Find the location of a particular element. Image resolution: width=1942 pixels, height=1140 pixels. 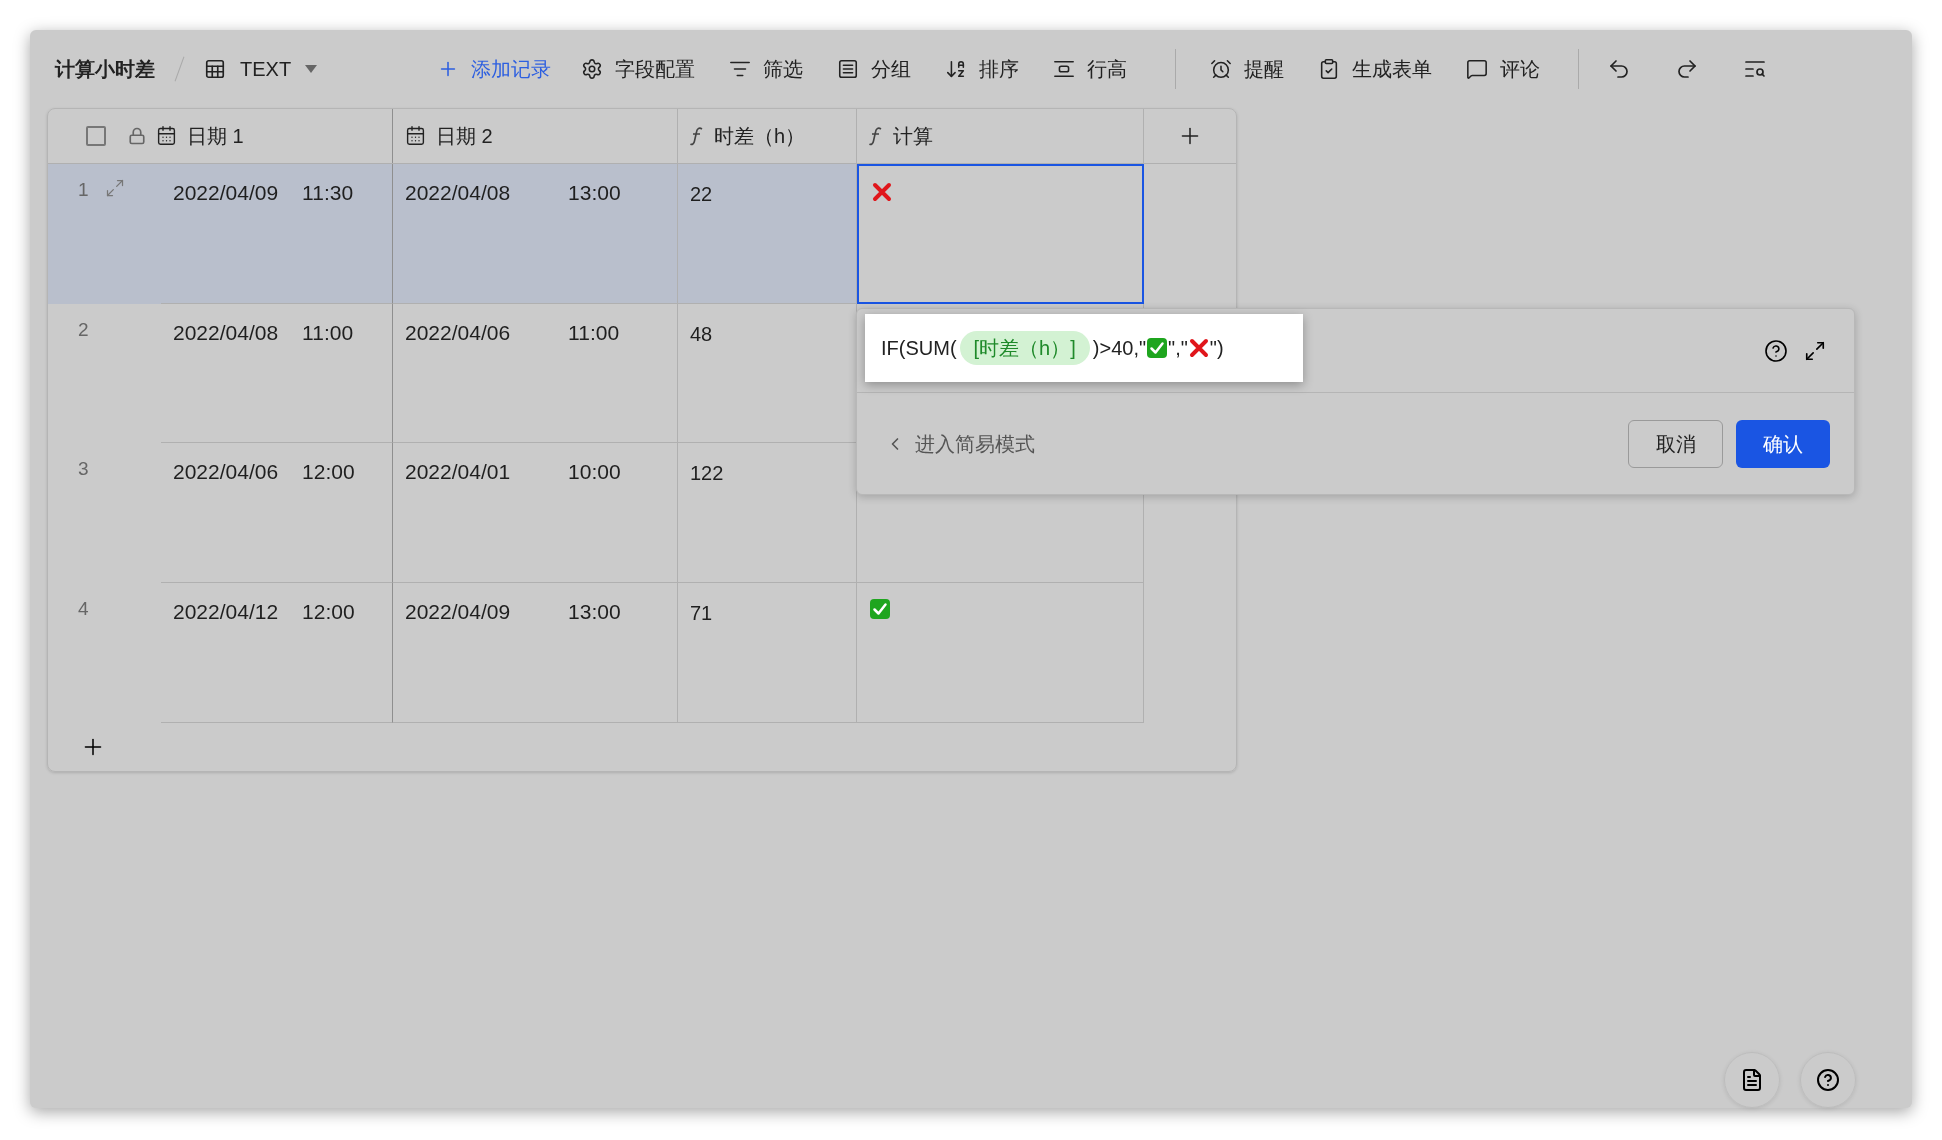

fields-icon is located at coordinates (592, 69).